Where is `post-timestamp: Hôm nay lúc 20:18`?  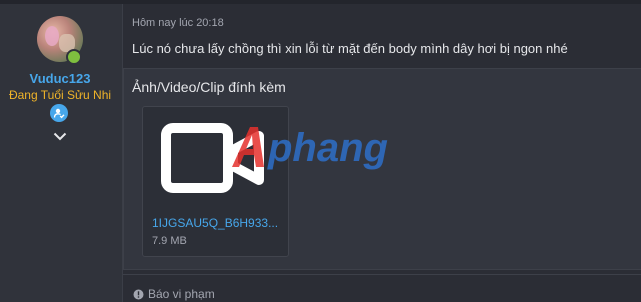
post-timestamp: Hôm nay lúc 20:18 is located at coordinates (178, 23).